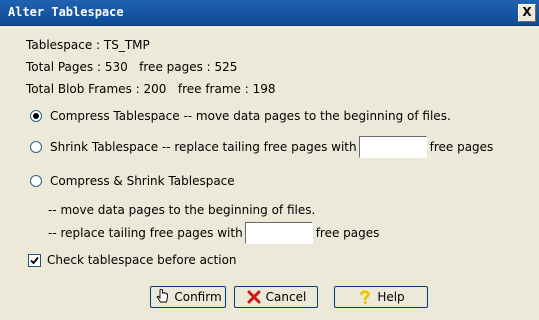 The width and height of the screenshot is (539, 320). I want to click on shrink-radio, so click(36, 147).